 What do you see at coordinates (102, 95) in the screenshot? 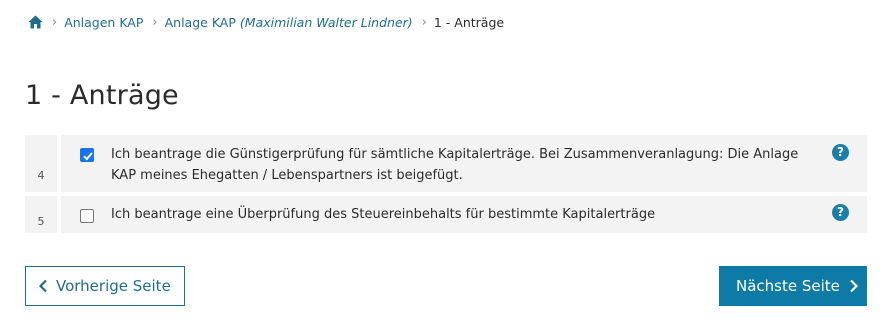
I see `page-title: 1 - Anträge` at bounding box center [102, 95].